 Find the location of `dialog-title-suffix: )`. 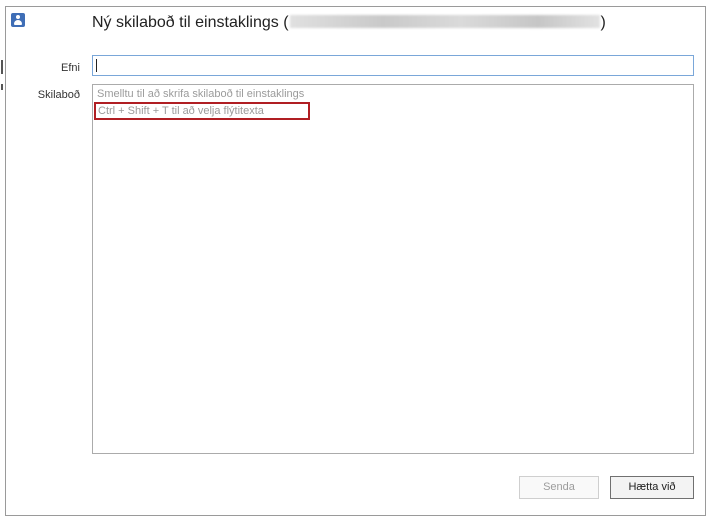

dialog-title-suffix: ) is located at coordinates (603, 22).